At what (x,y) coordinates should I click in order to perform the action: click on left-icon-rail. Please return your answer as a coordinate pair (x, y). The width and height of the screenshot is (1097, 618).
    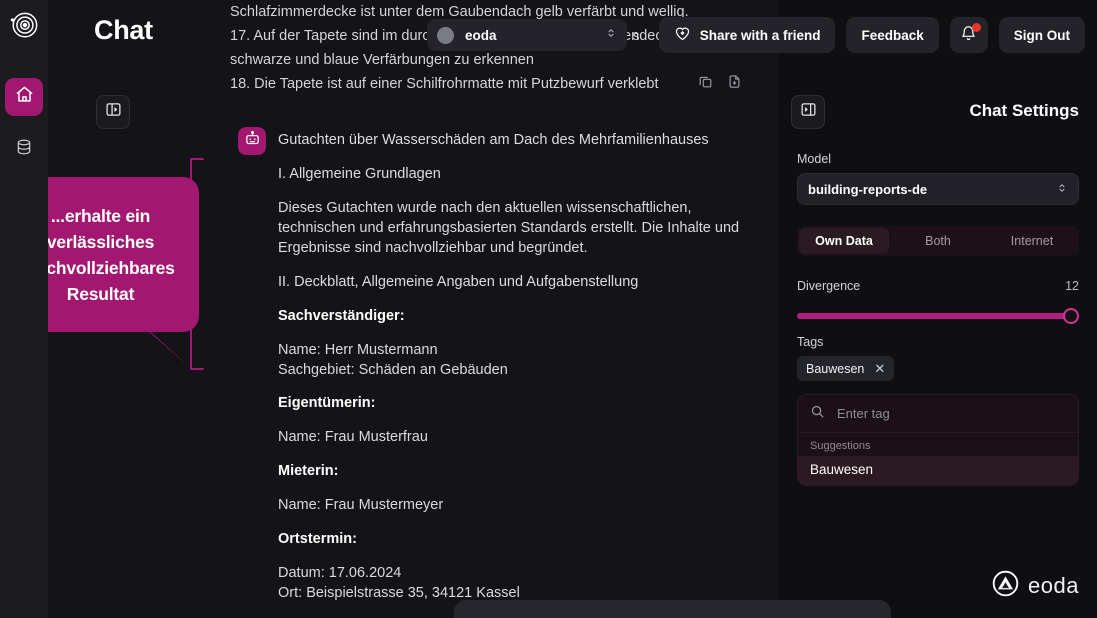
    Looking at the image, I should click on (24, 309).